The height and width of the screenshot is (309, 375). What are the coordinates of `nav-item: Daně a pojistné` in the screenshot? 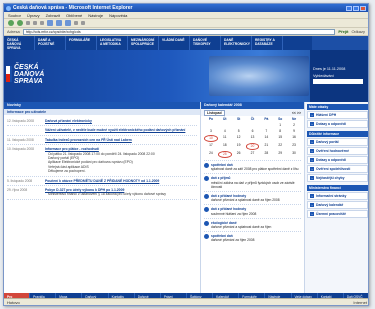 It's located at (50, 43).